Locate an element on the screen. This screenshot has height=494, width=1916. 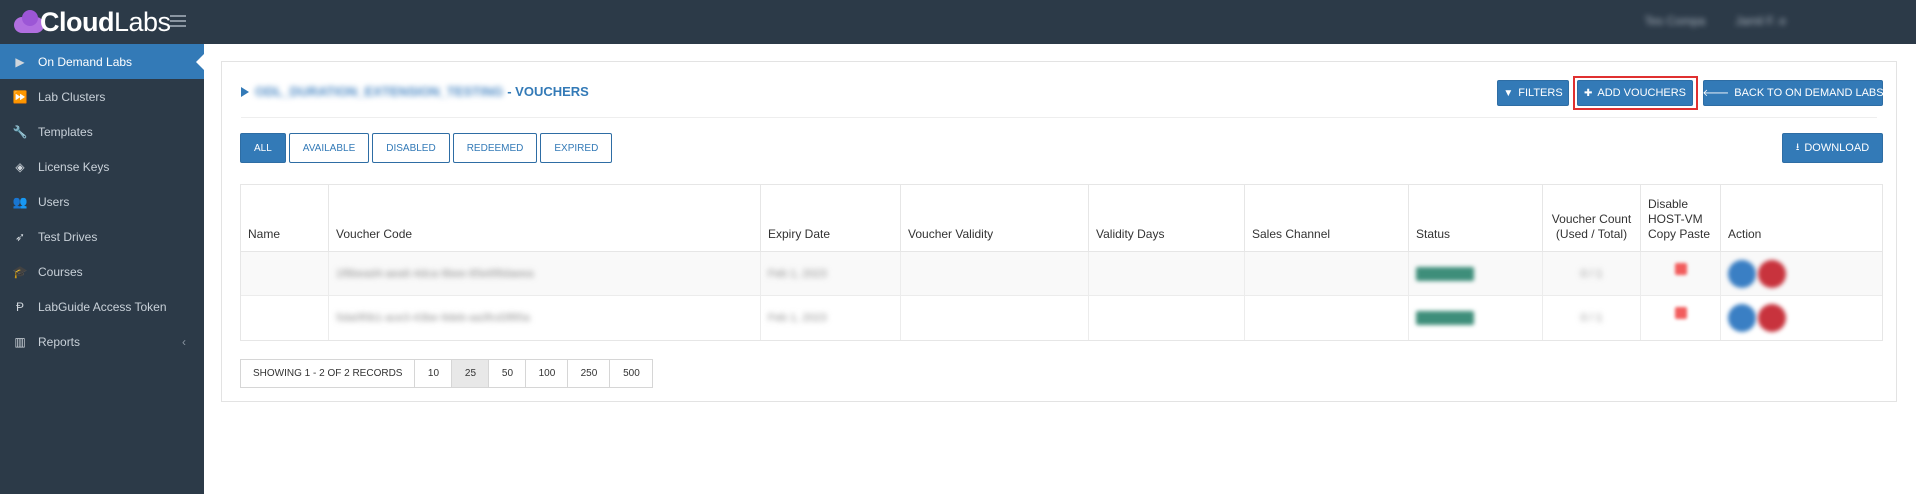
tab-all: ALL is located at coordinates (263, 148).